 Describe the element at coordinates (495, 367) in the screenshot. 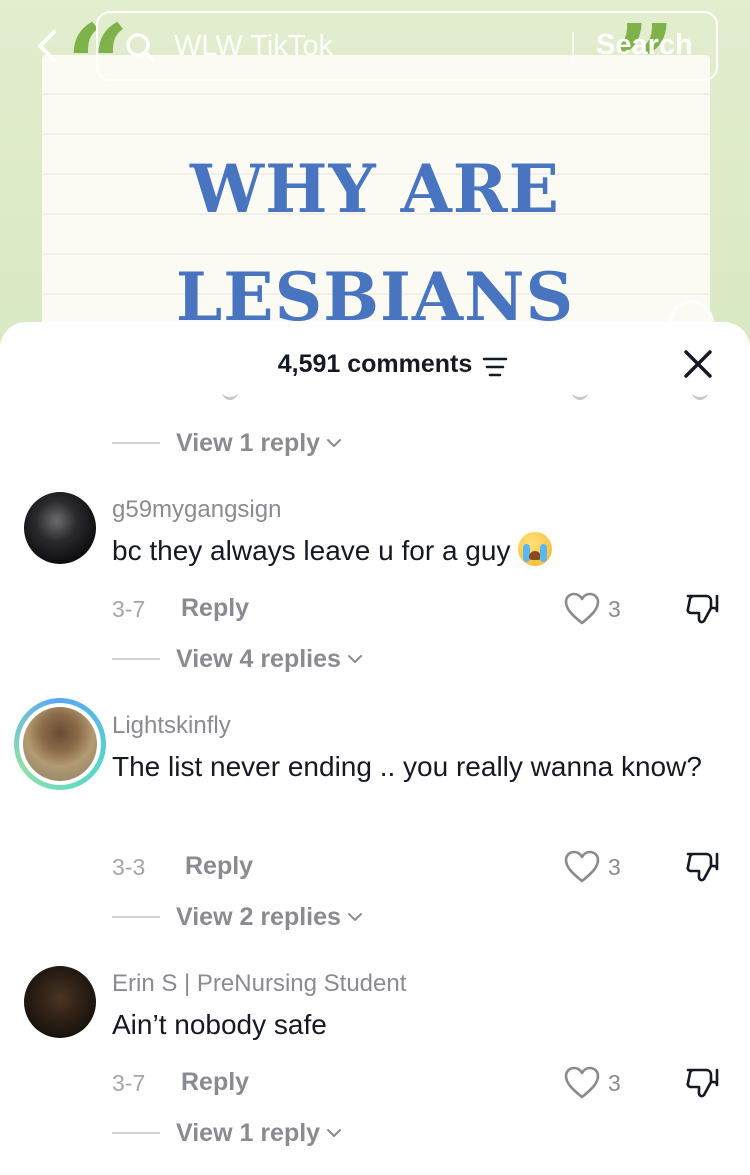

I see `sort-icon` at that location.